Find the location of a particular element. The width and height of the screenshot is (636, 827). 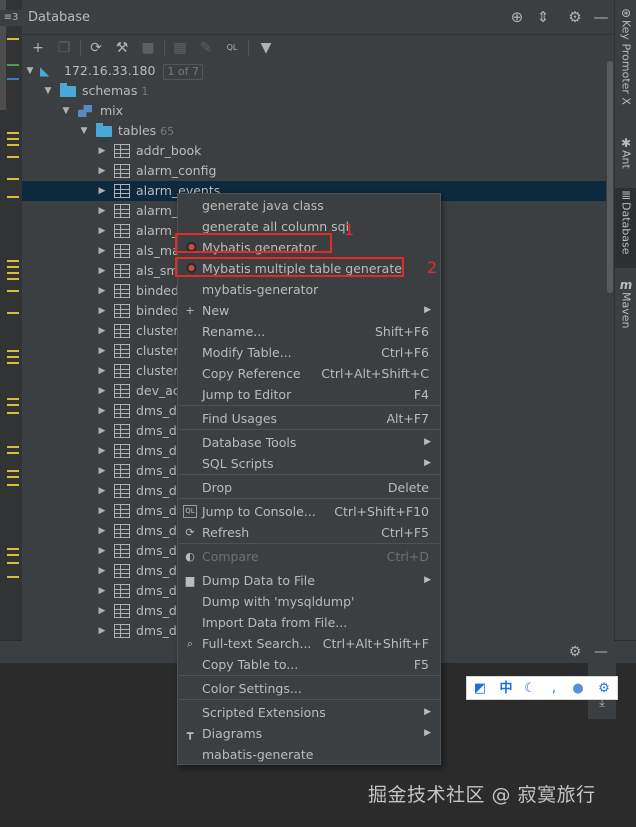

menu-item-jump-to-editor: Jump to Editor F4 is located at coordinates (309, 394).